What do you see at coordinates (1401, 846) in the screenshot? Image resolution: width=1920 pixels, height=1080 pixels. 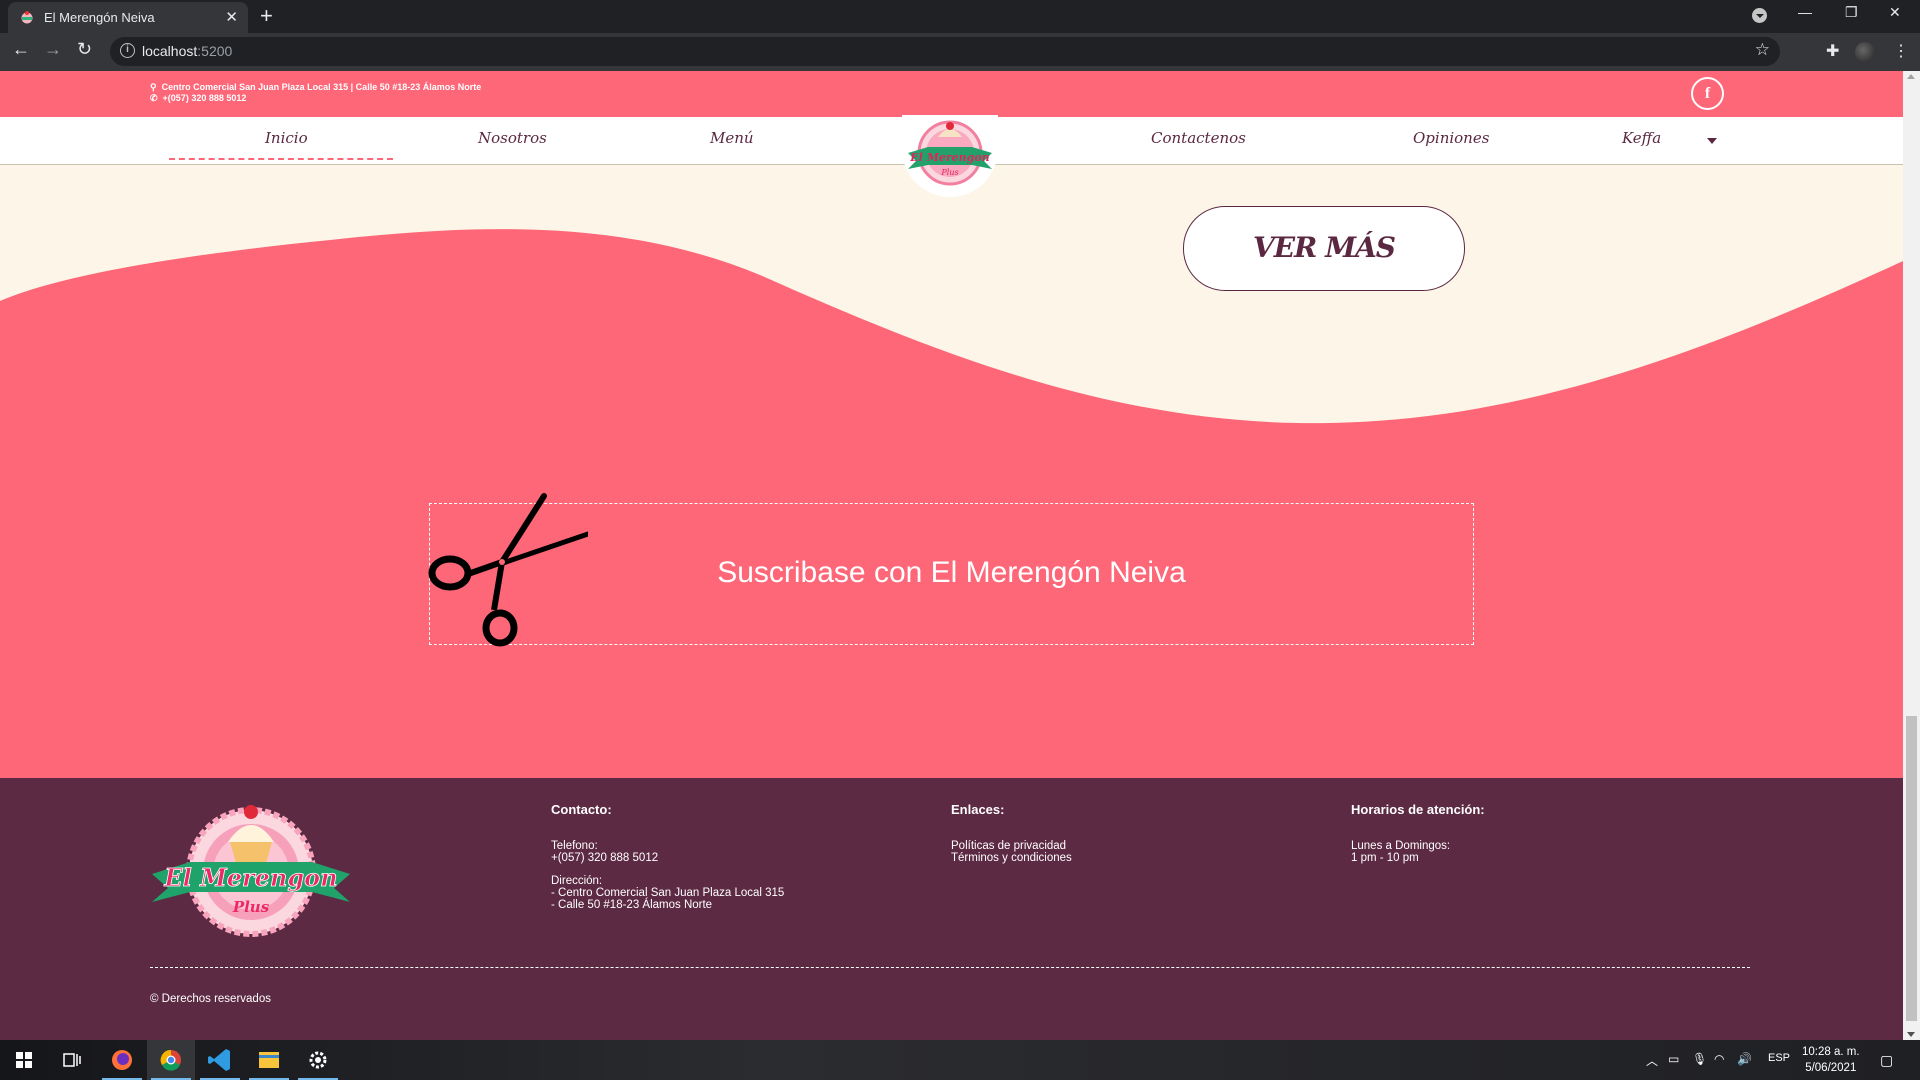 I see `footer-hours-days: Lunes a Domingos:` at bounding box center [1401, 846].